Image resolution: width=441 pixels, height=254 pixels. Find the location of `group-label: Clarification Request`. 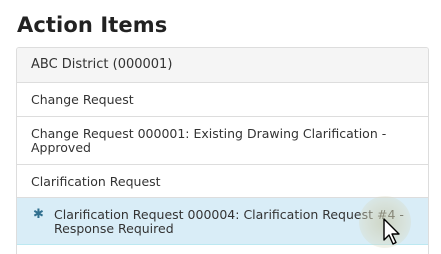

group-label: Clarification Request is located at coordinates (96, 181).